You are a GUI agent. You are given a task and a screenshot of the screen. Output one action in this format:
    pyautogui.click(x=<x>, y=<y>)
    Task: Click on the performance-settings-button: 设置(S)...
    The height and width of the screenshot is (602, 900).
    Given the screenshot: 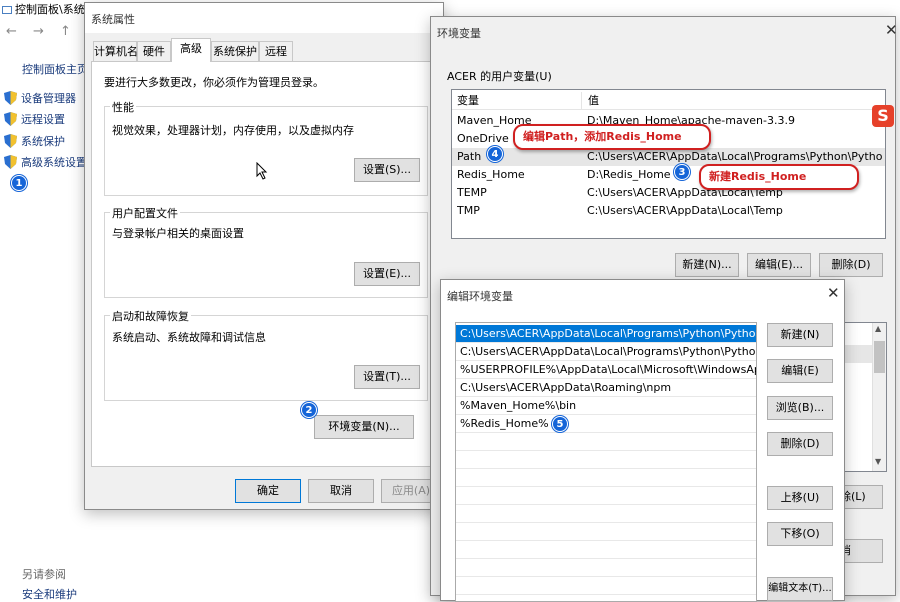 What is the action you would take?
    pyautogui.click(x=387, y=170)
    